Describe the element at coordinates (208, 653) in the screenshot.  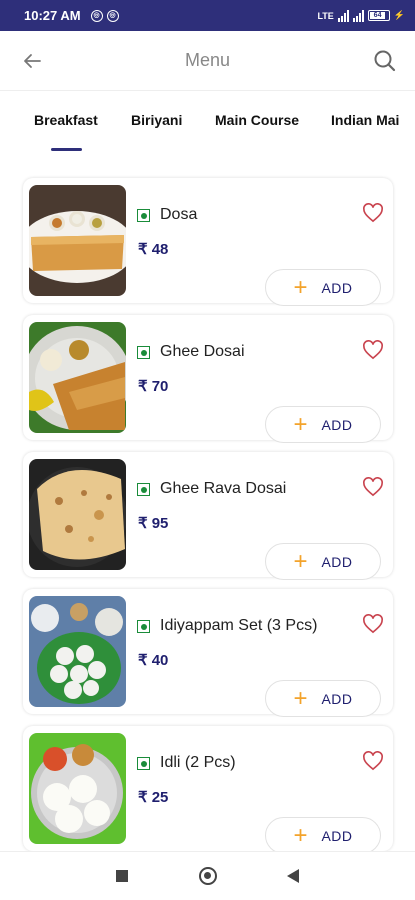
I see `menu-item-card: Idiyappam Set (3 Pcs) ₹ 40 + ADD` at that location.